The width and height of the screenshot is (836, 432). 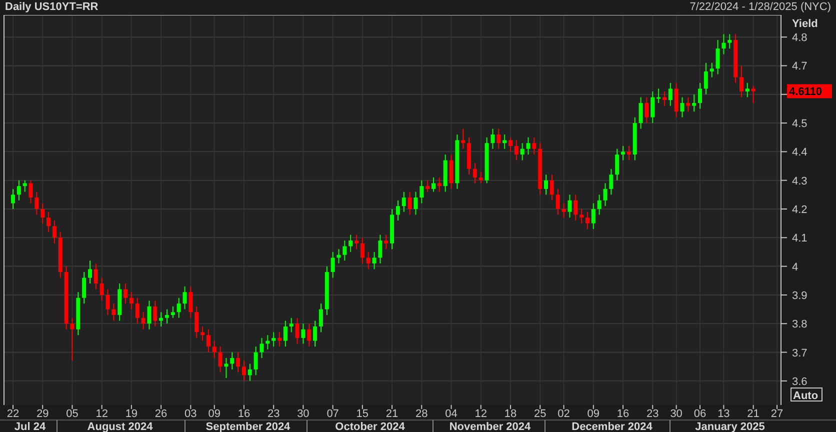 What do you see at coordinates (451, 414) in the screenshot?
I see `axis-tick-label: 04` at bounding box center [451, 414].